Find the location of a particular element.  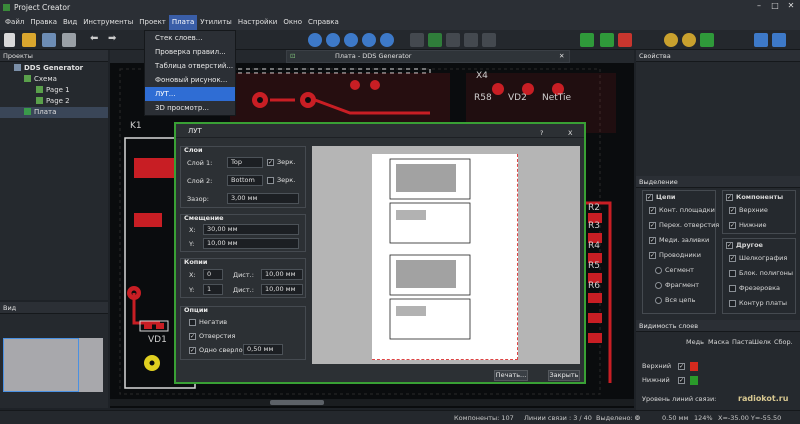

menu-help: Справка is located at coordinates (323, 22).